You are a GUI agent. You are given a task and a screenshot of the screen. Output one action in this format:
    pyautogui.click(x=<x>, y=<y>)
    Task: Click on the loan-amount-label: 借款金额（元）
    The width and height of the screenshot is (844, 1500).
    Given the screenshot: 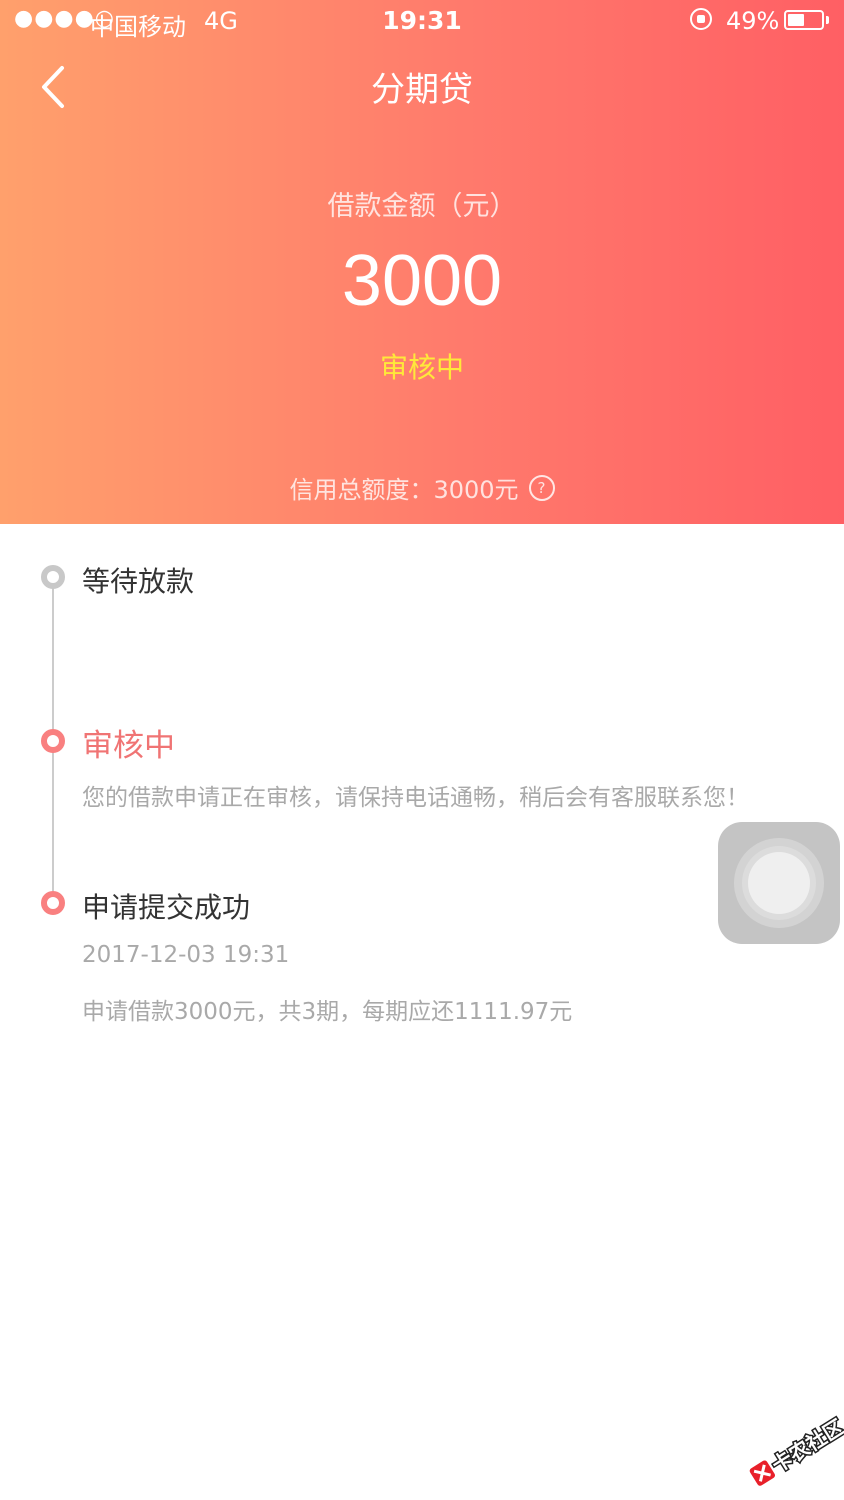 What is the action you would take?
    pyautogui.click(x=422, y=206)
    